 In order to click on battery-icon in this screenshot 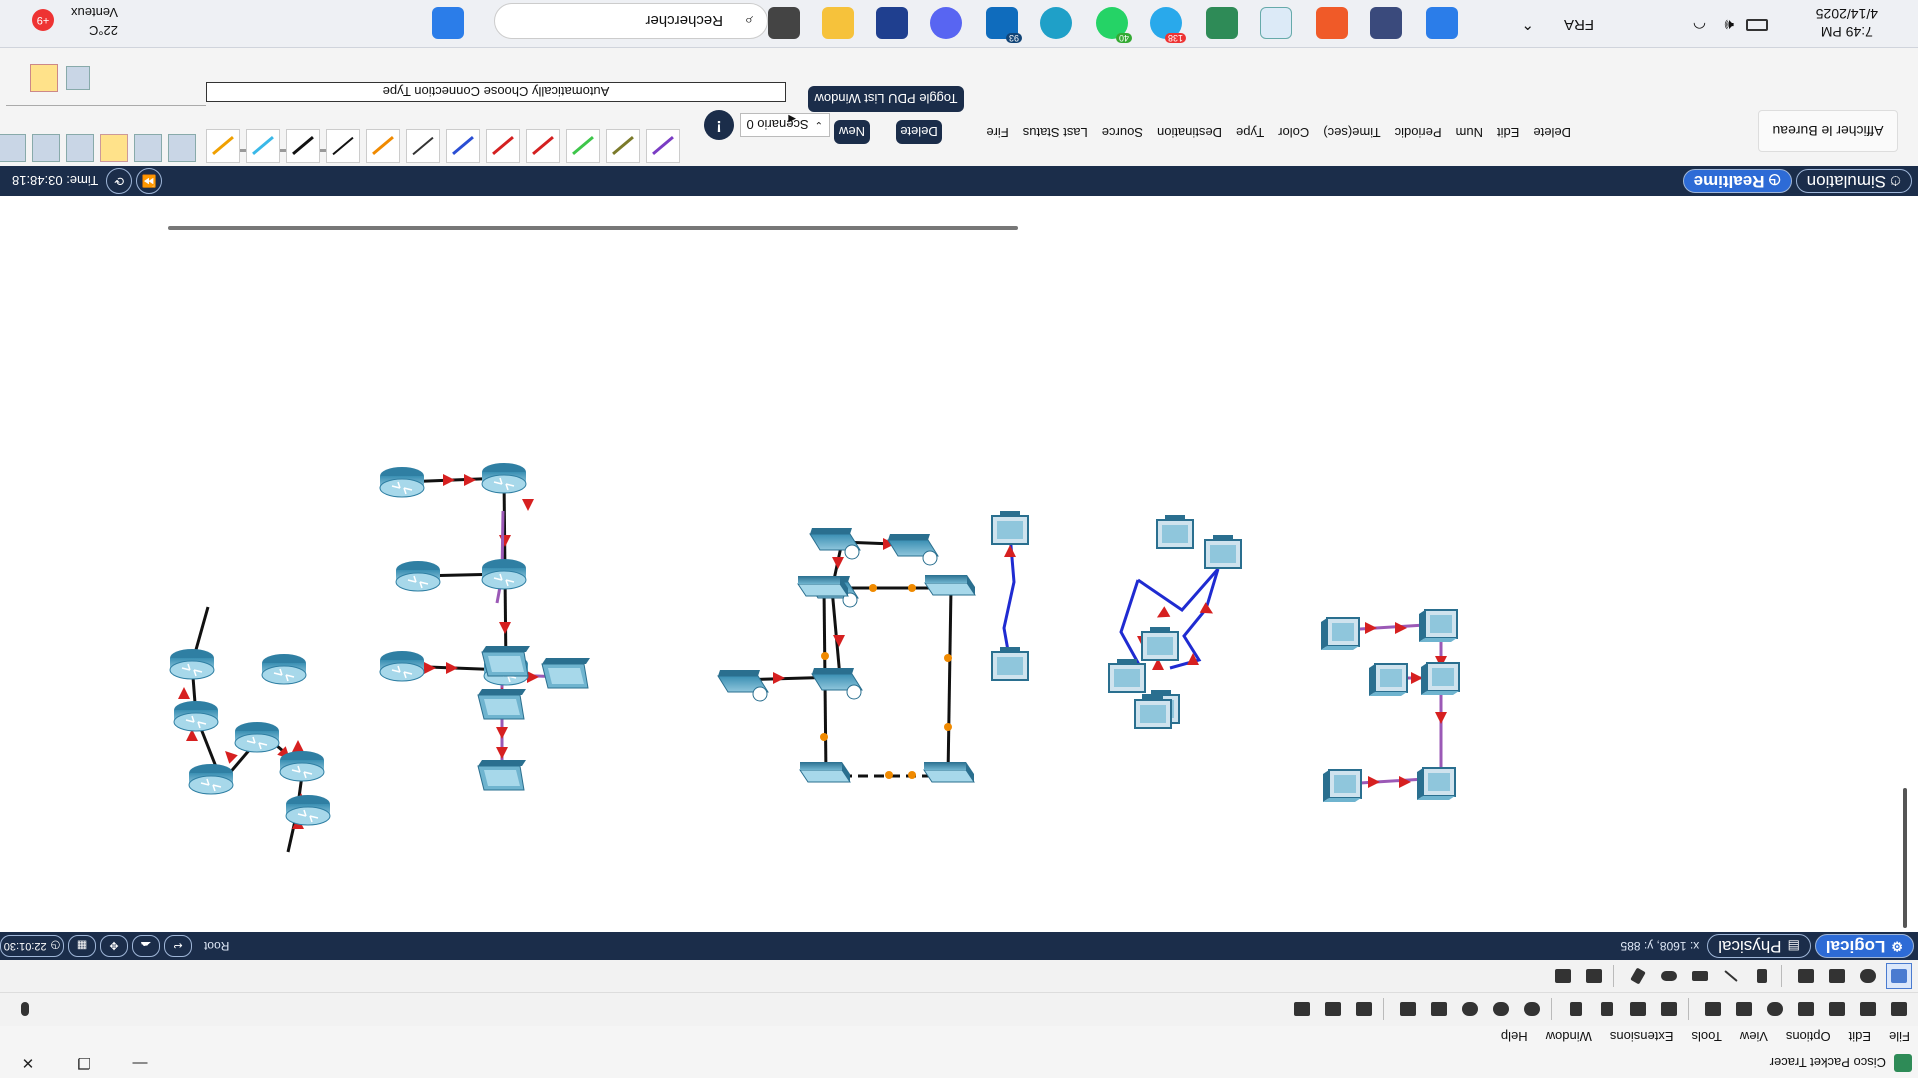, I will do `click(1757, 25)`.